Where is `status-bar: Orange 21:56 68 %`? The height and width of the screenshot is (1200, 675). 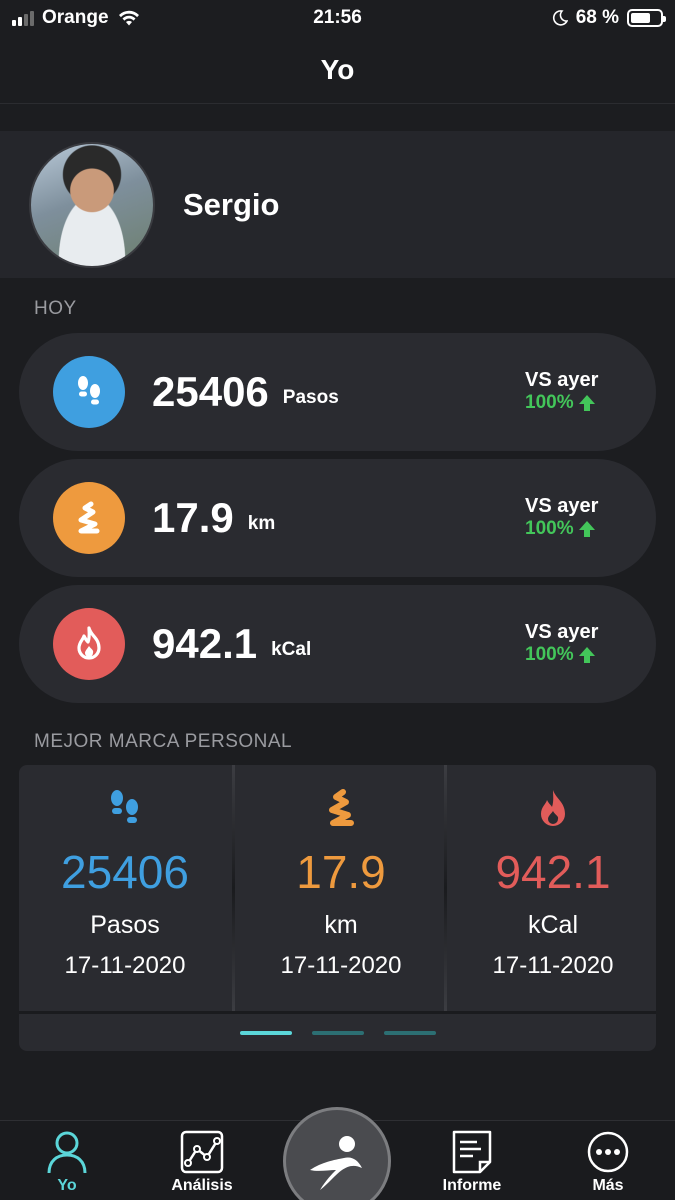 status-bar: Orange 21:56 68 % is located at coordinates (337, 18).